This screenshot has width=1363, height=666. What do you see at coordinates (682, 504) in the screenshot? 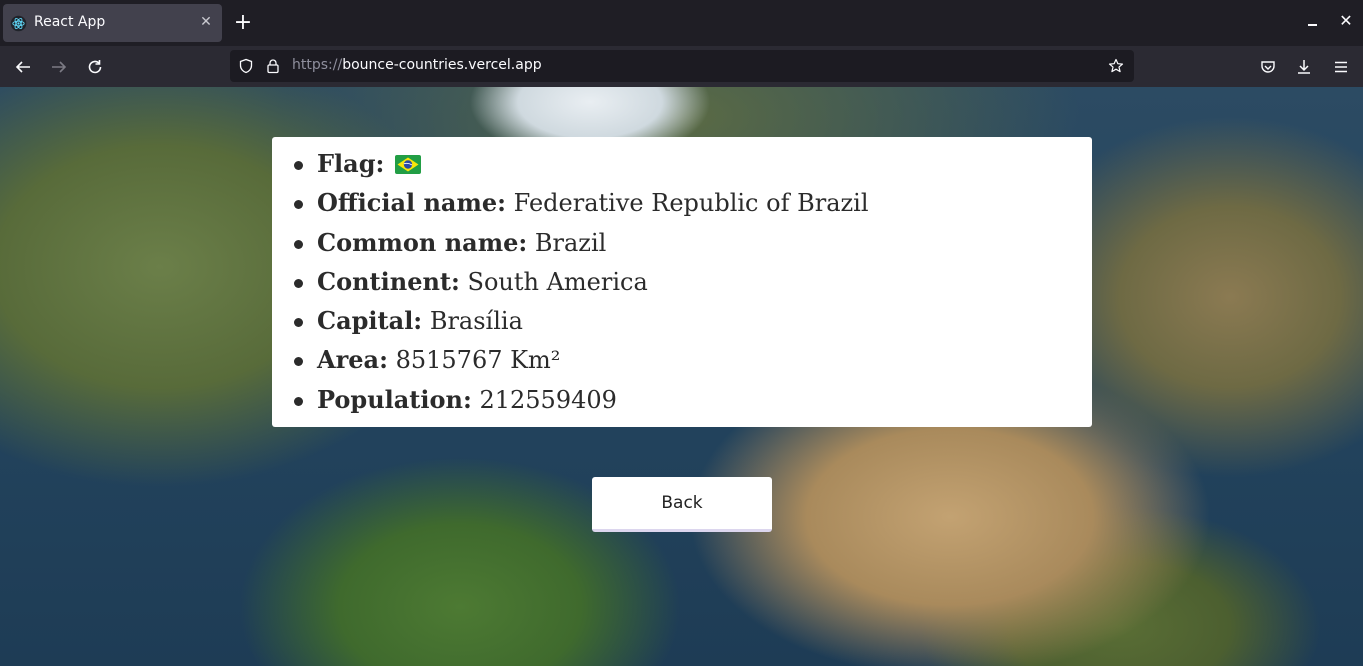
I see `back-button: Back` at bounding box center [682, 504].